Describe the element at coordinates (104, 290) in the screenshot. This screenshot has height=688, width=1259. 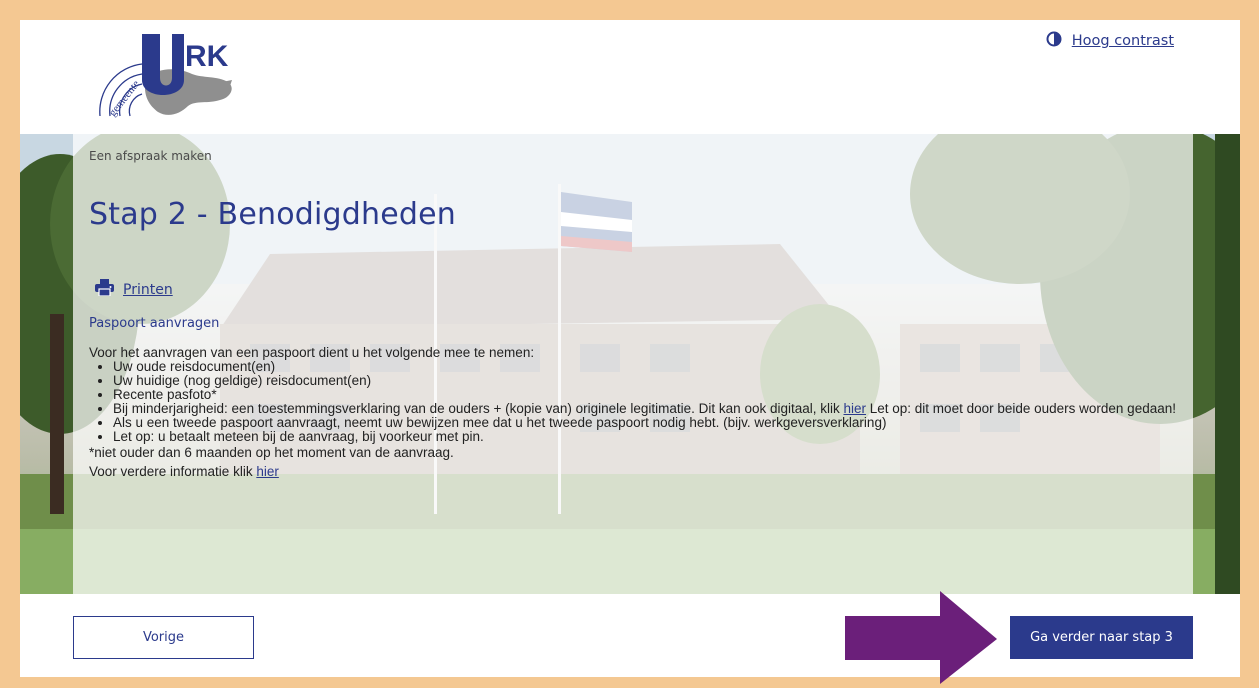
I see `printer-icon` at that location.